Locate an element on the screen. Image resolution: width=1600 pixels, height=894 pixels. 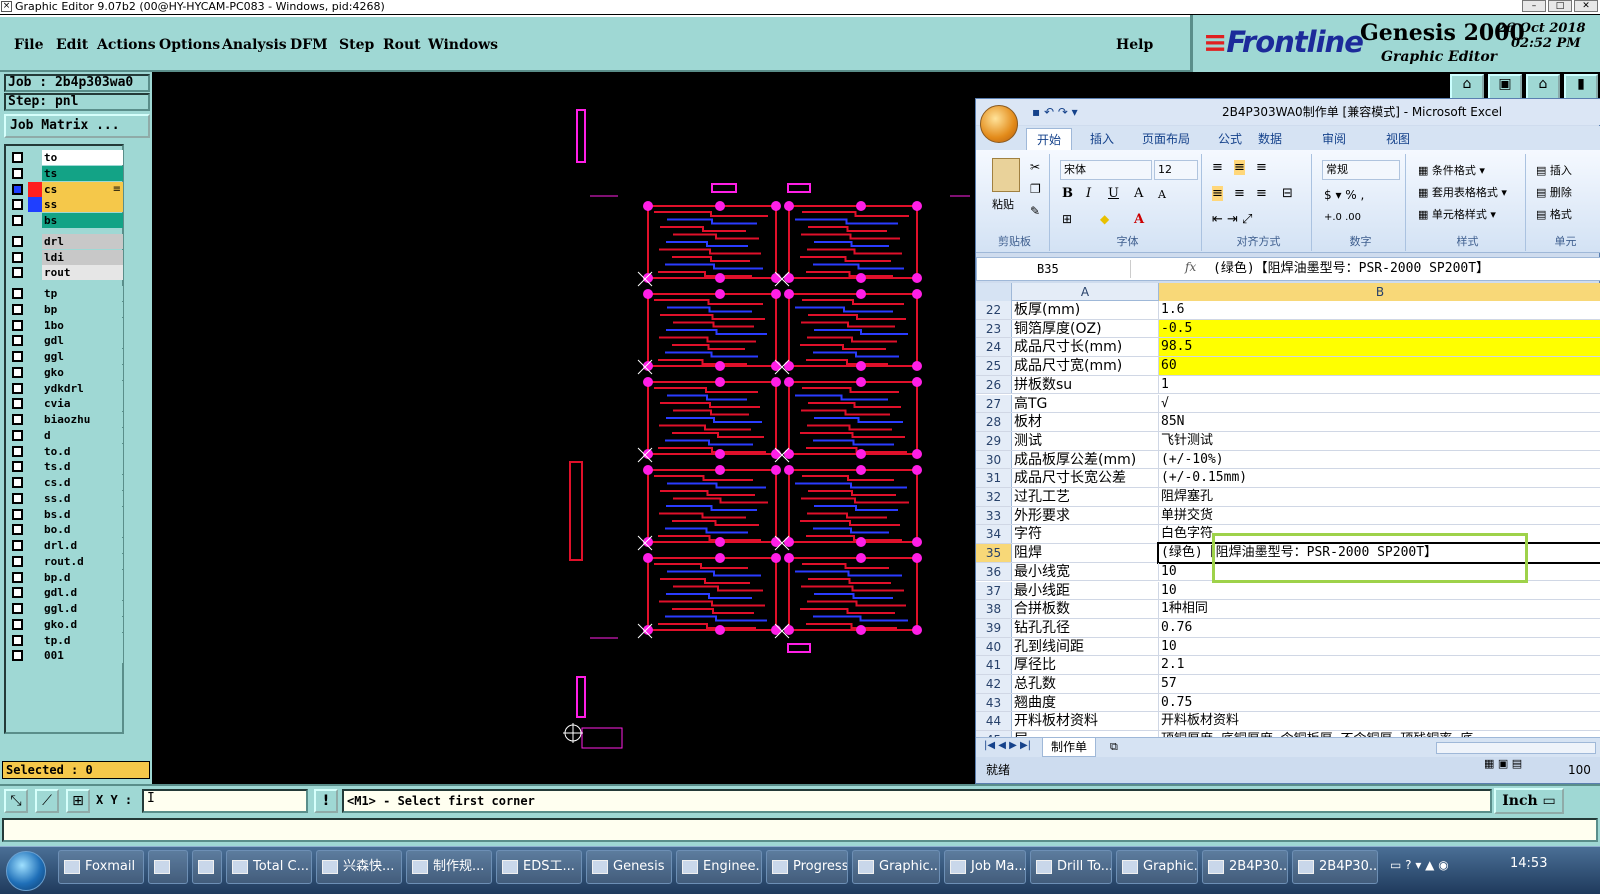
decimal-icon: +.0 .00 is located at coordinates (1342, 217).